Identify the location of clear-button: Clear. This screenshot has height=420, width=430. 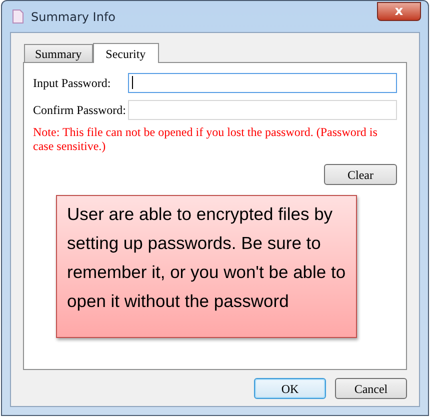
(360, 174).